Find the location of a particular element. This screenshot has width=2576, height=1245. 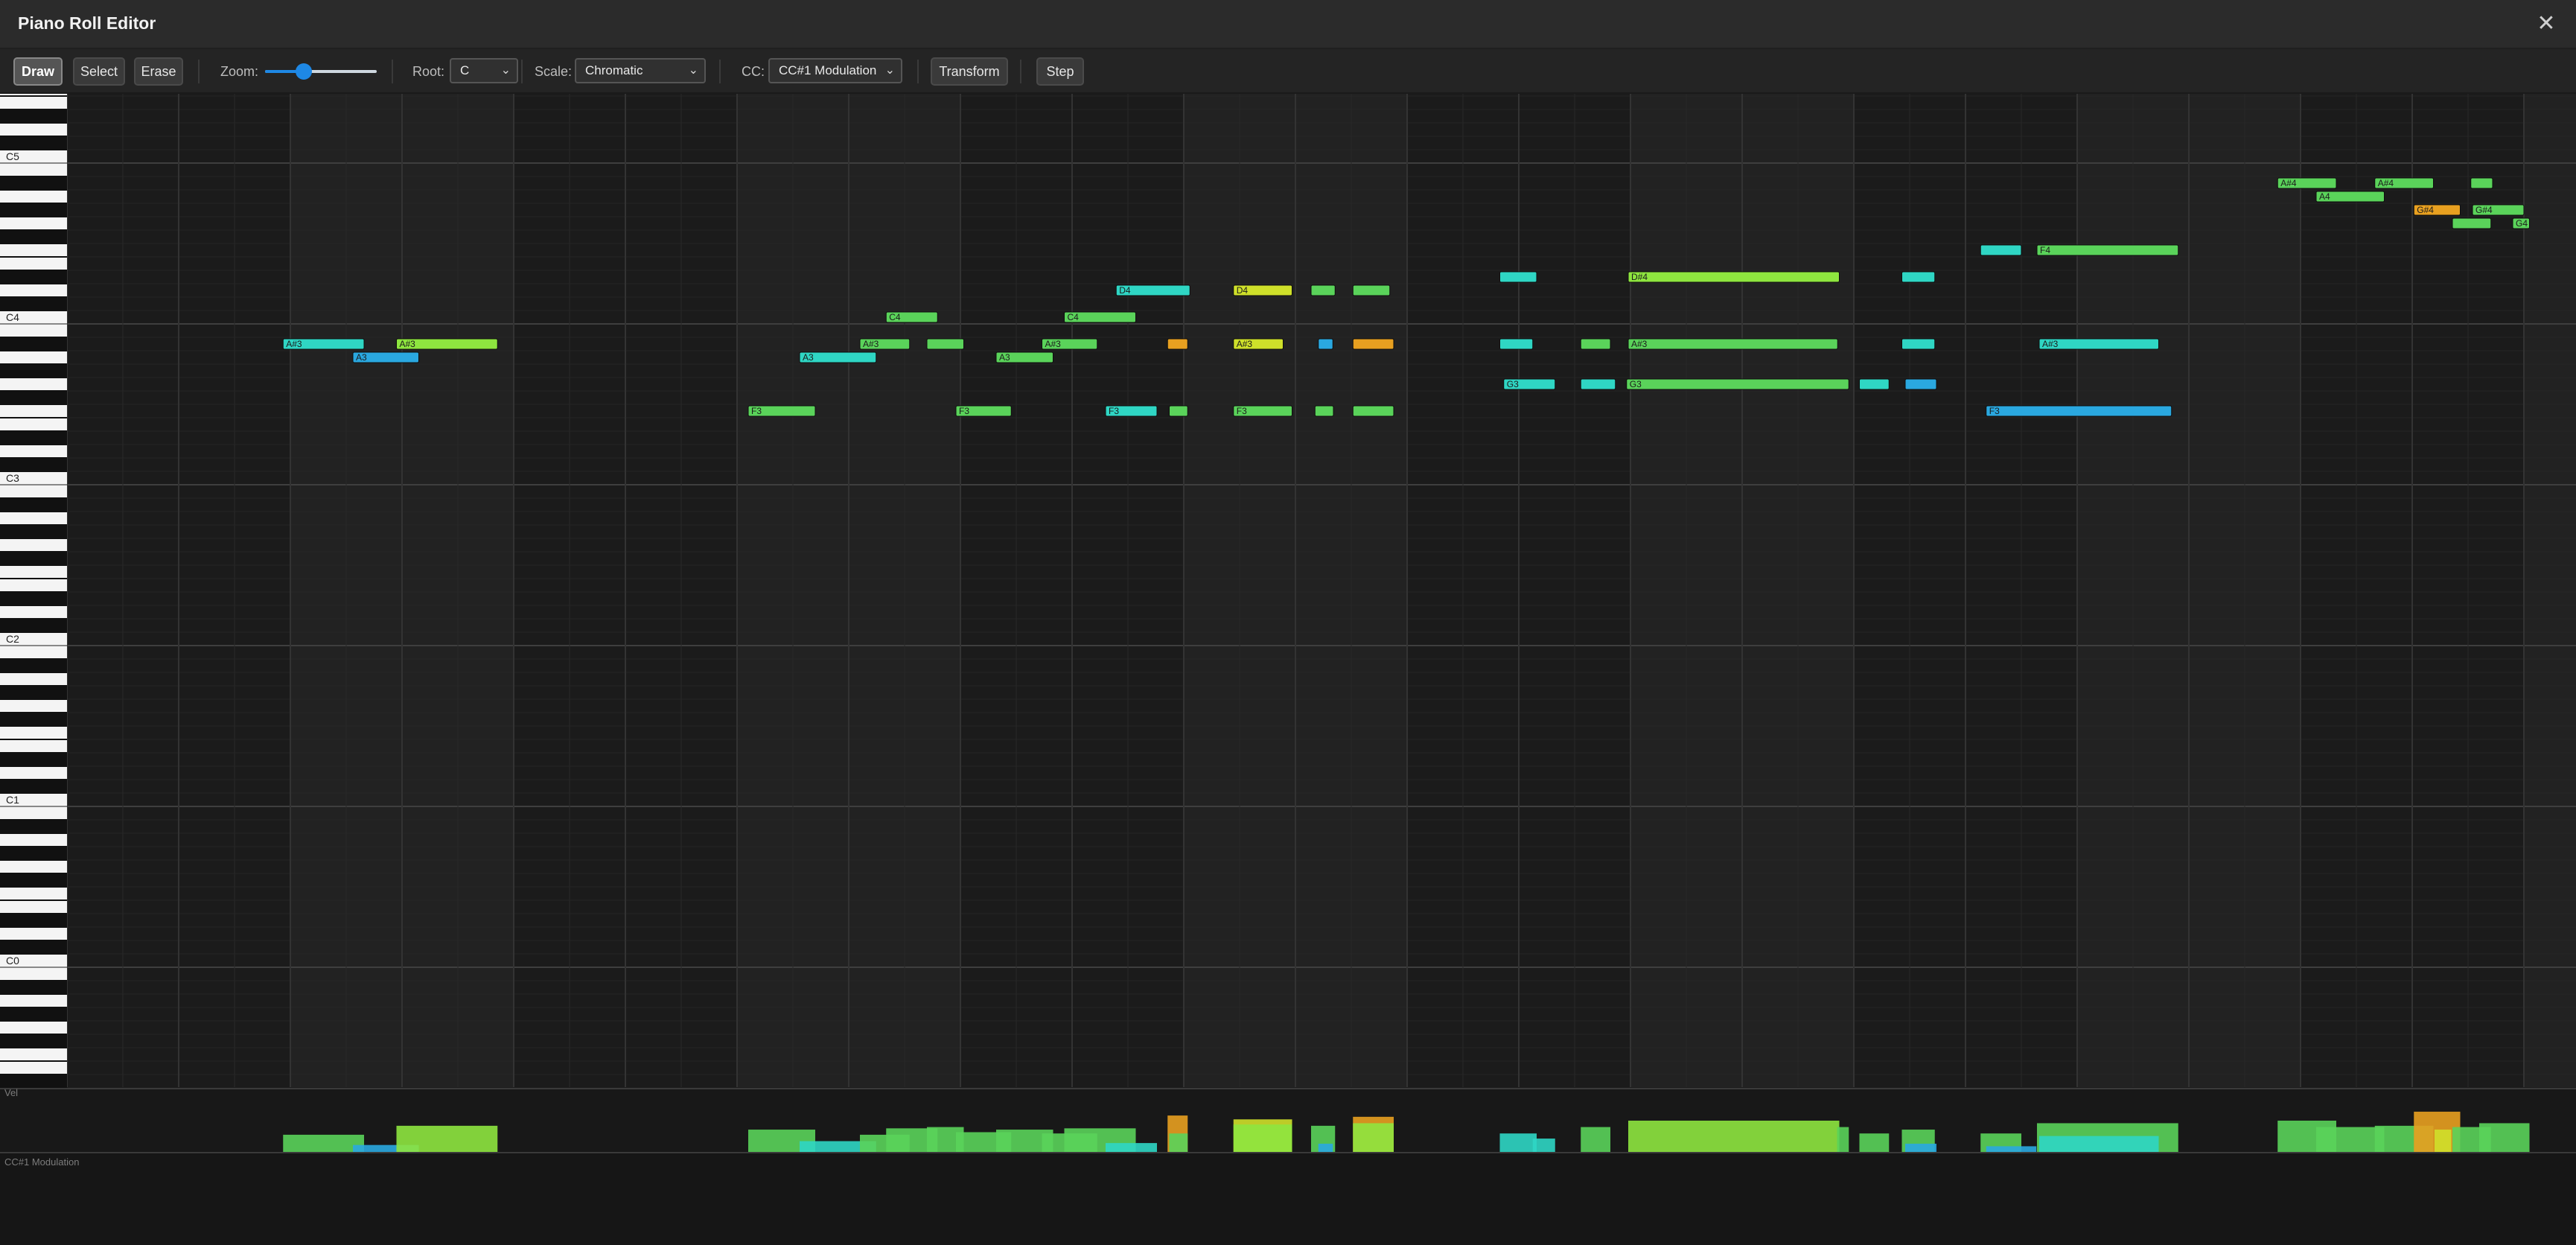

select-tool-button: Select is located at coordinates (99, 71).